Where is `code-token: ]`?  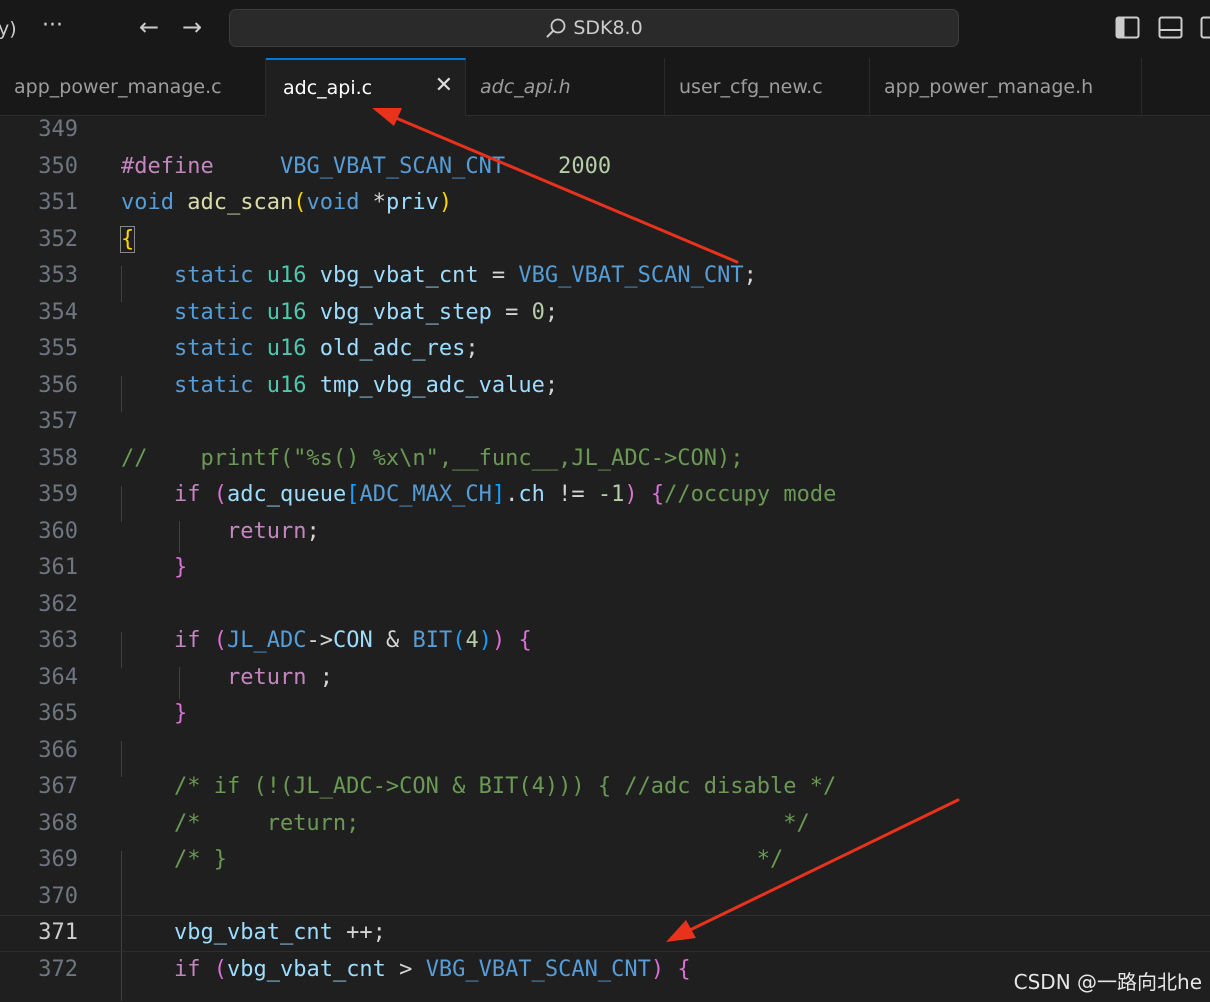
code-token: ] is located at coordinates (498, 494).